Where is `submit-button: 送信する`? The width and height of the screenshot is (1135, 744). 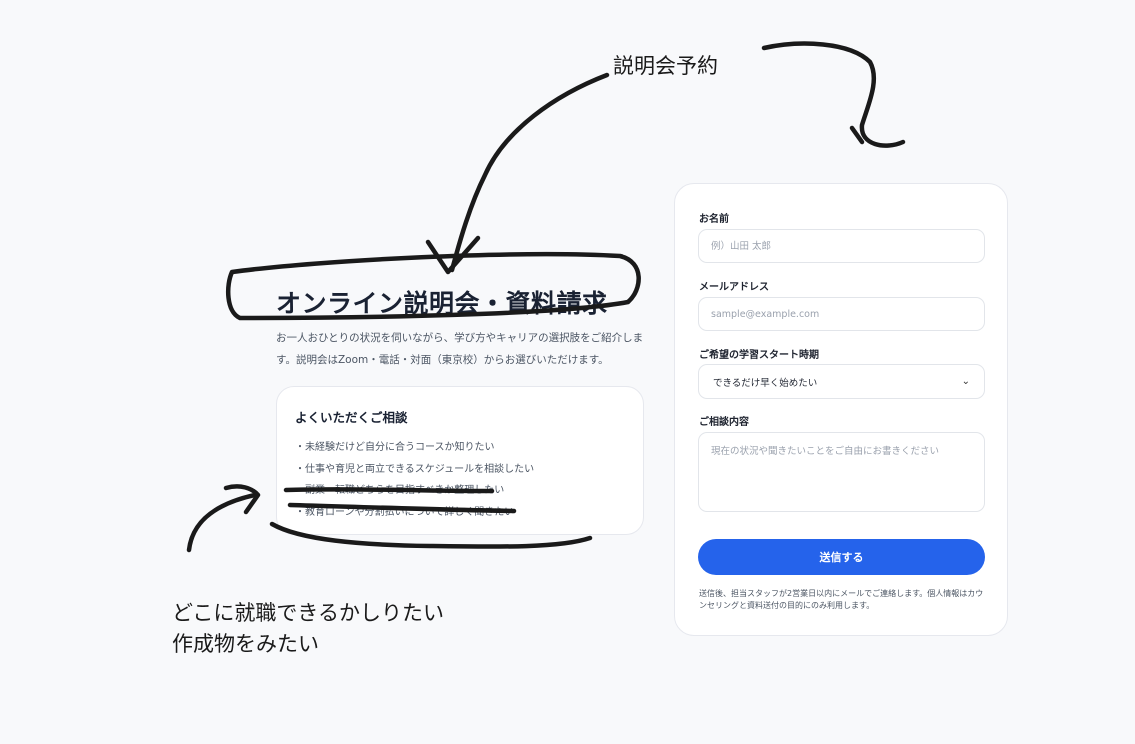 submit-button: 送信する is located at coordinates (841, 557).